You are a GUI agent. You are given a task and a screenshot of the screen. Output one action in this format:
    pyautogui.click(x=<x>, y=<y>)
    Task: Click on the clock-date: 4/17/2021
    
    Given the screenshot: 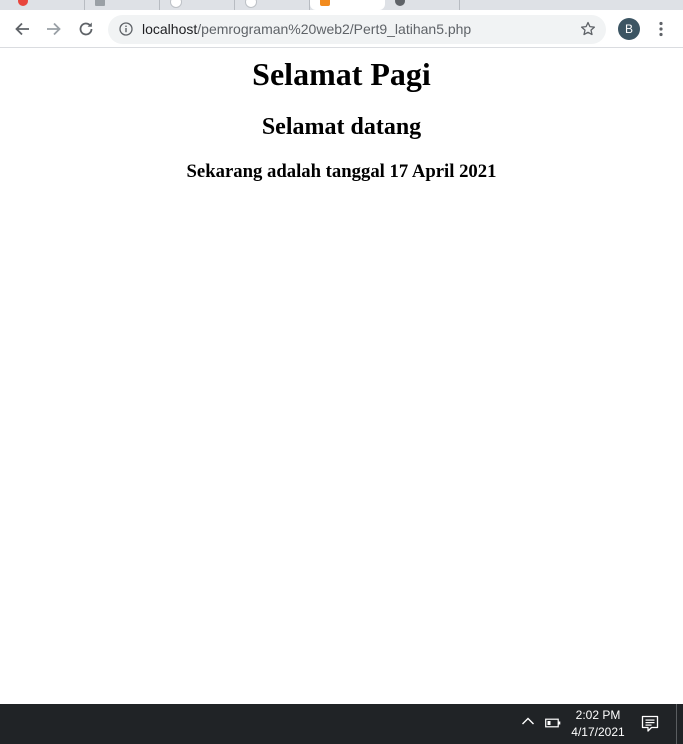 What is the action you would take?
    pyautogui.click(x=598, y=732)
    